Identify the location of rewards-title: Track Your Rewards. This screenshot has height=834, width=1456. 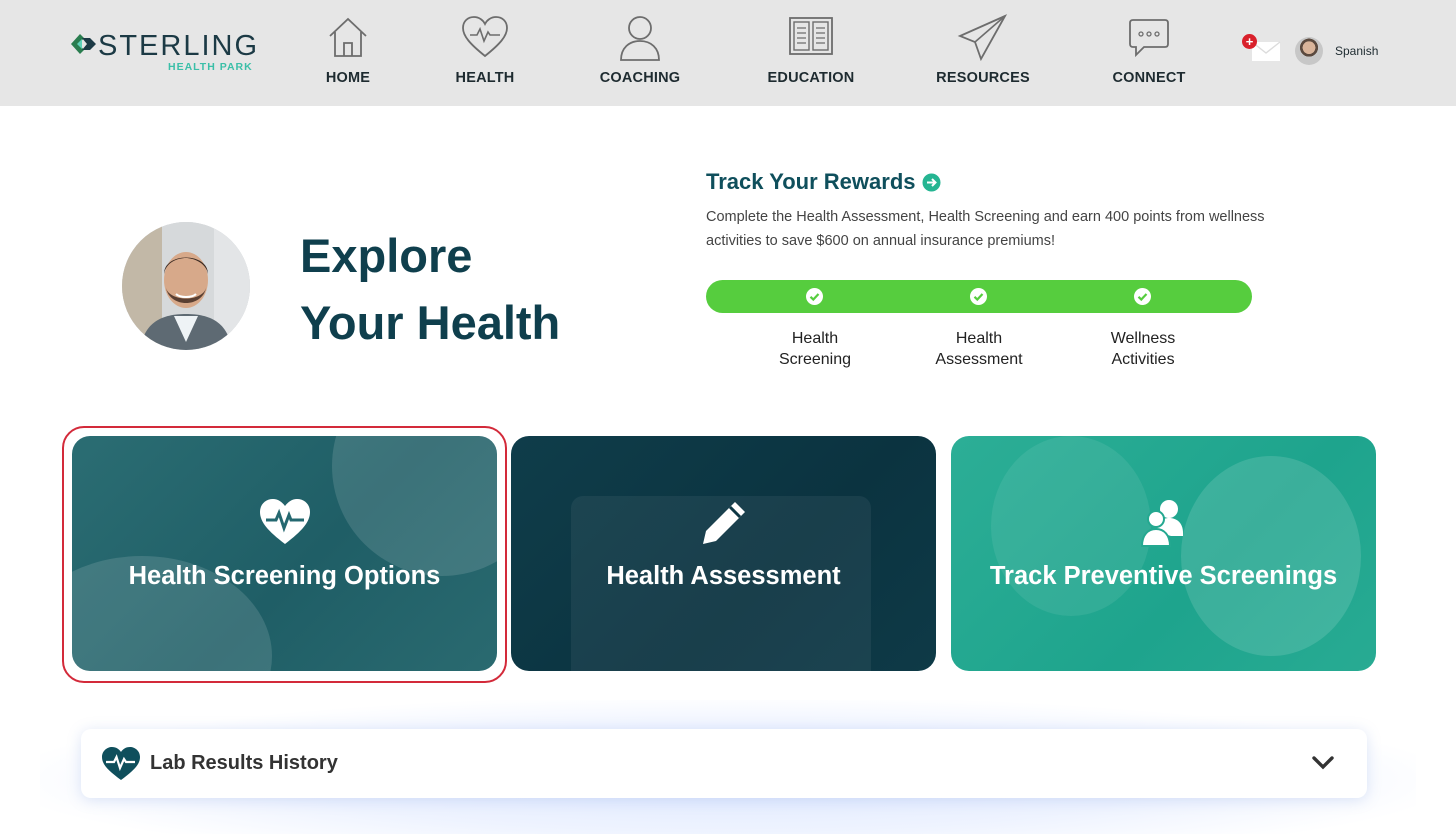
(811, 181).